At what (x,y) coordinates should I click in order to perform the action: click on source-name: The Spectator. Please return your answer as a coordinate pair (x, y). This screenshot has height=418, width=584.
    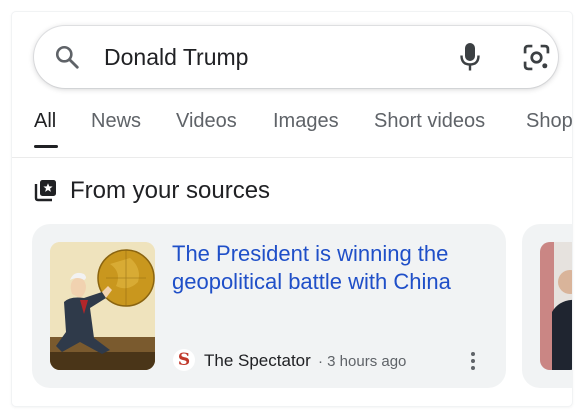
    Looking at the image, I should click on (257, 360).